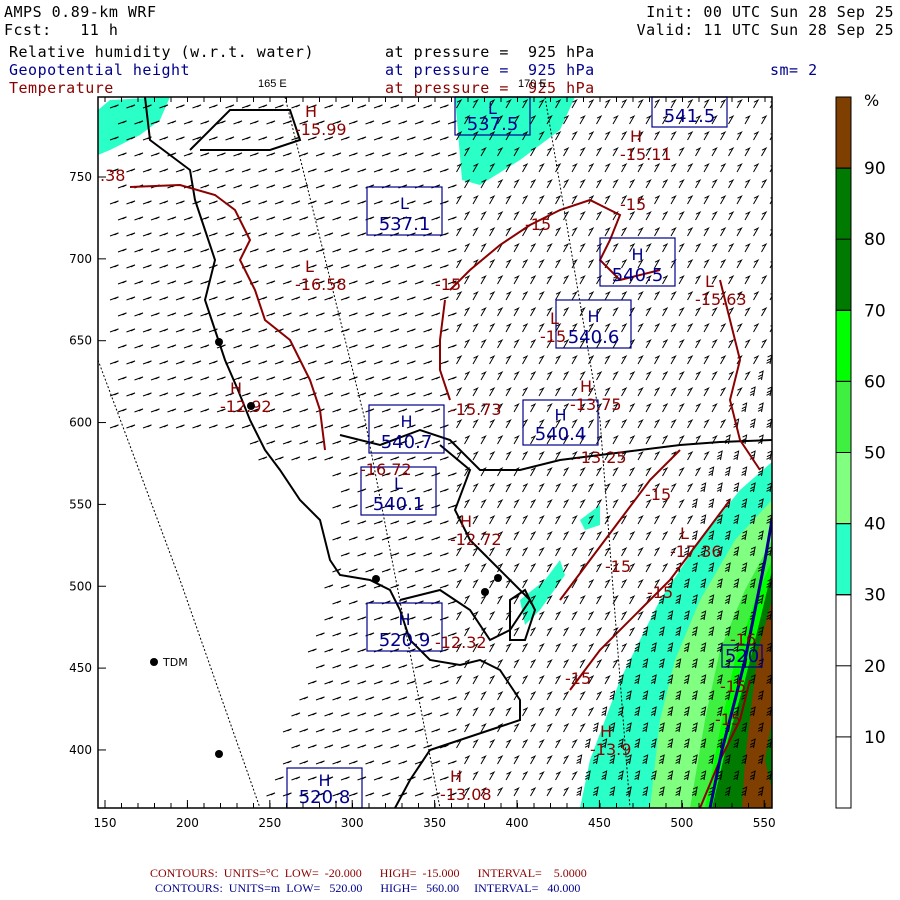 The height and width of the screenshot is (900, 900). What do you see at coordinates (352, 823) in the screenshot?
I see `x-tick-label: 300` at bounding box center [352, 823].